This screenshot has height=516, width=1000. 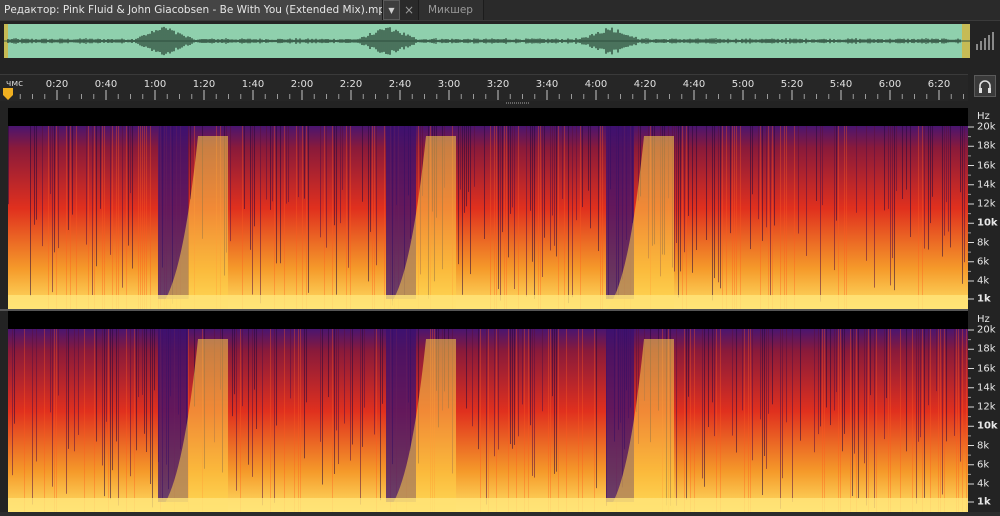 I want to click on ruler-tick-label: 5:40, so click(x=841, y=84).